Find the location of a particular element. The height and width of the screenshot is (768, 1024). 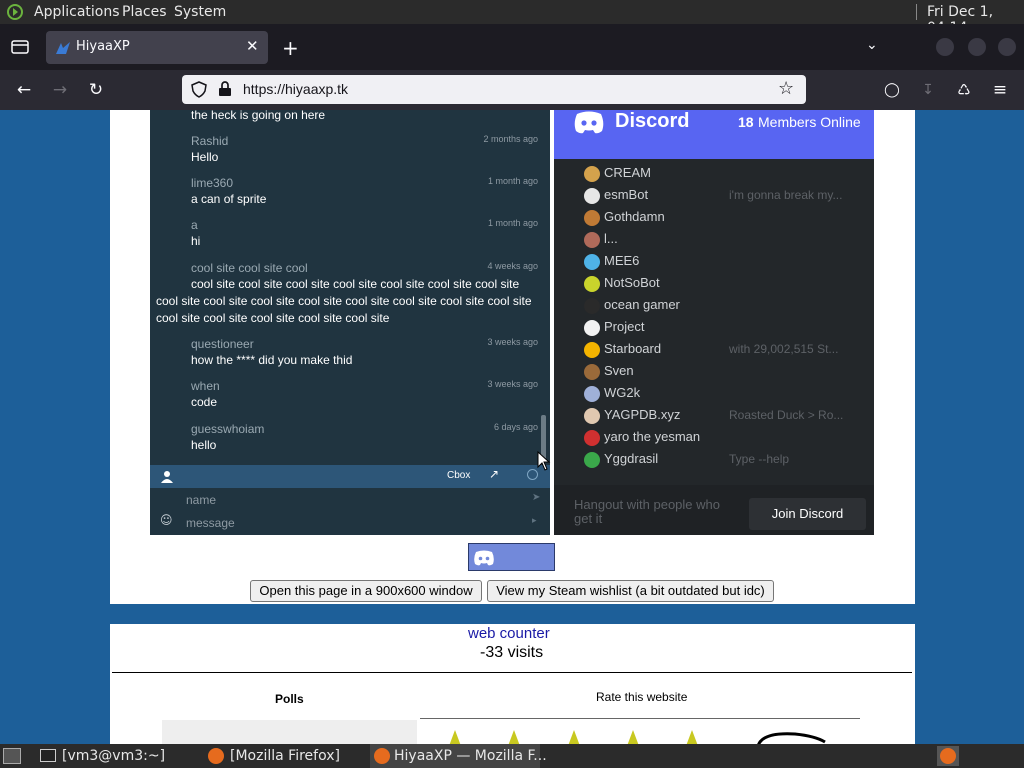

menu-places: Places is located at coordinates (144, 12).